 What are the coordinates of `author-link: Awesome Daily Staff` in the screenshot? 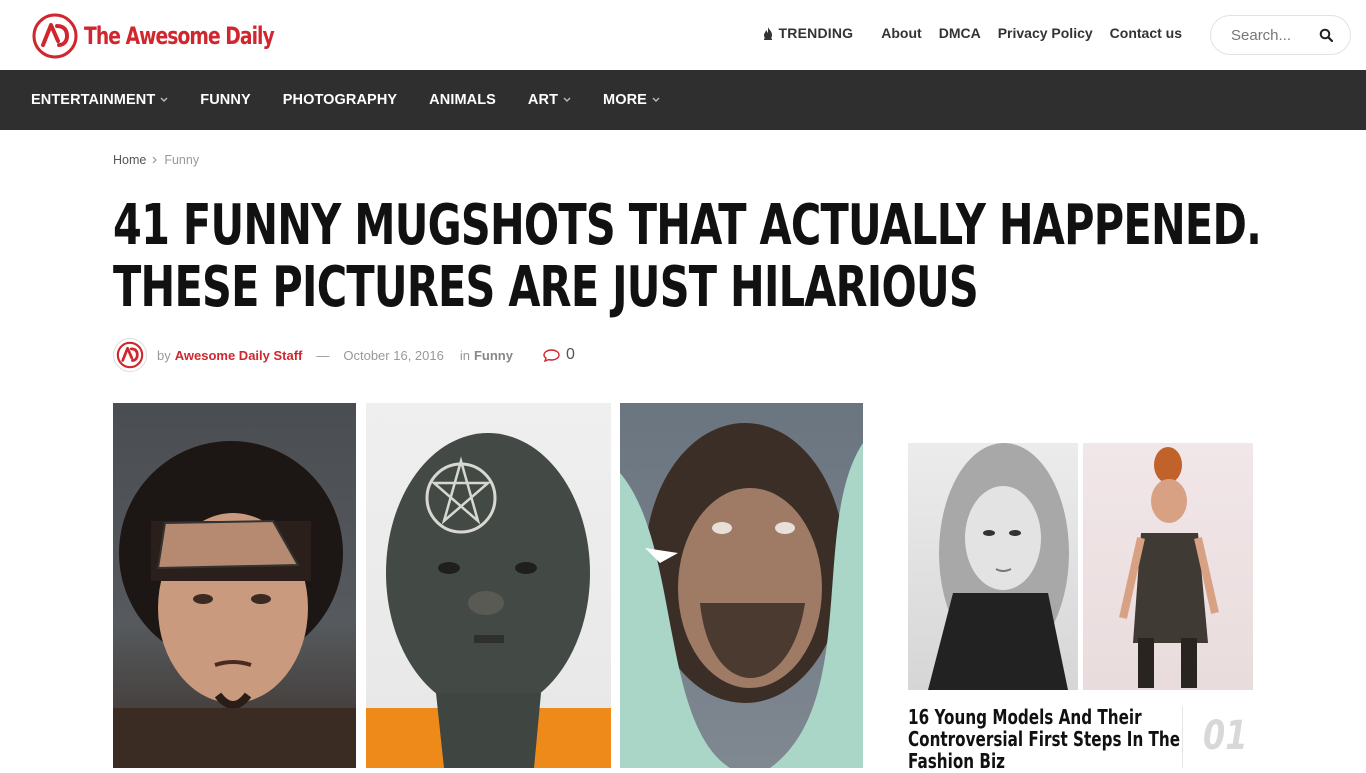 It's located at (239, 355).